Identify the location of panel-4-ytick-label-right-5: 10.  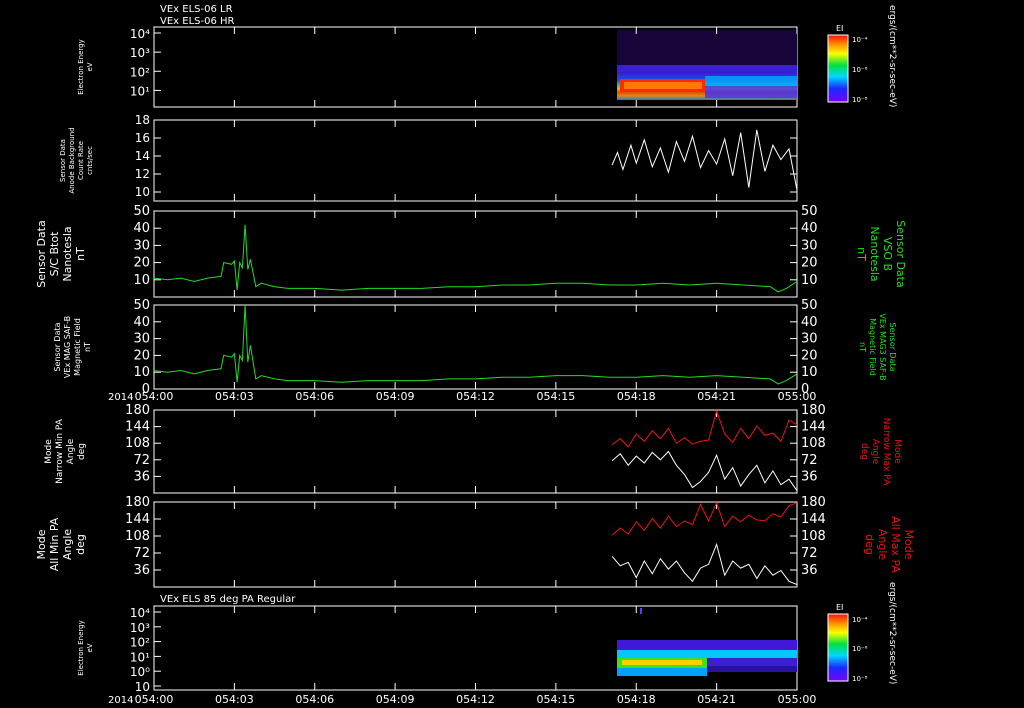
(809, 372).